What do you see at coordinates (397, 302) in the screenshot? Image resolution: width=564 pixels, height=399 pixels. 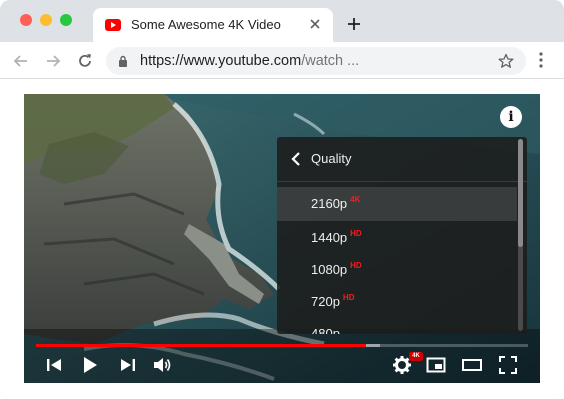 I see `quality-option-720p: 720p HD` at bounding box center [397, 302].